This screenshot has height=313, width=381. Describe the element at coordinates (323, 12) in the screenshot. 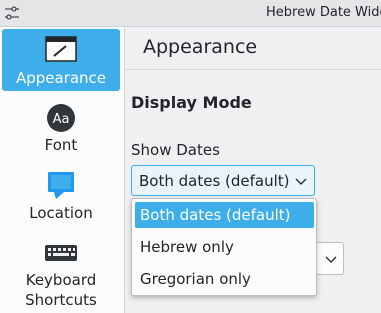

I see `window-title: Hebrew Date Widg` at that location.